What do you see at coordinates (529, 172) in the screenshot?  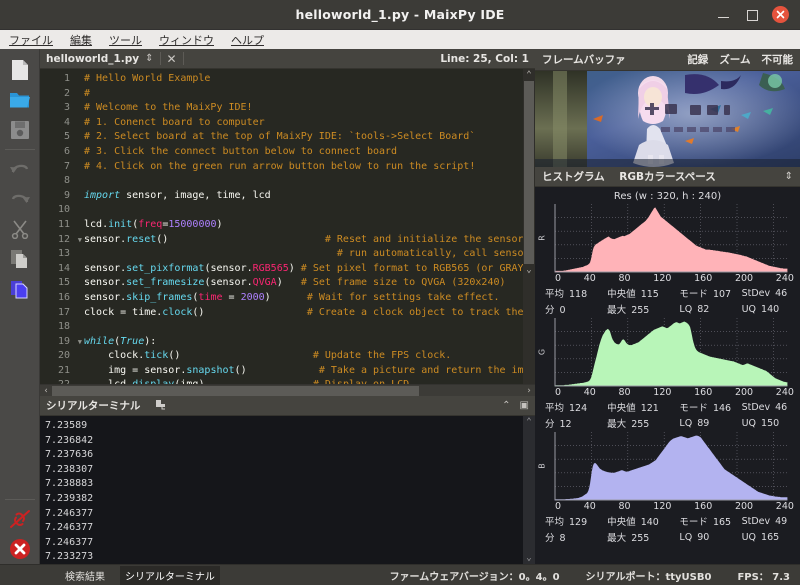 I see `scroll-thumb` at bounding box center [529, 172].